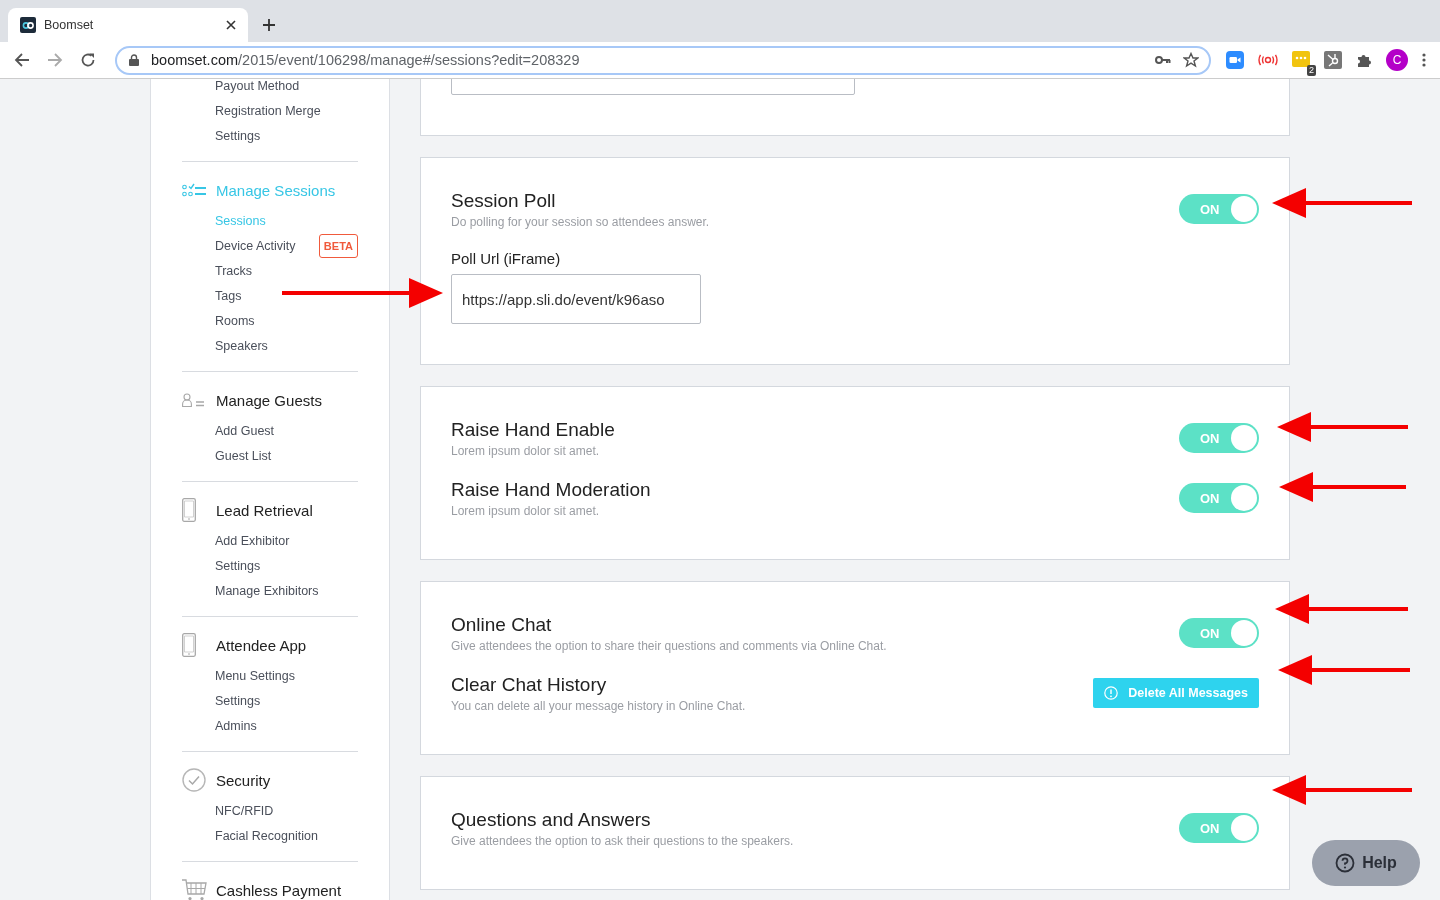 The width and height of the screenshot is (1440, 900). I want to click on setting-title: Raise Hand Moderation, so click(551, 489).